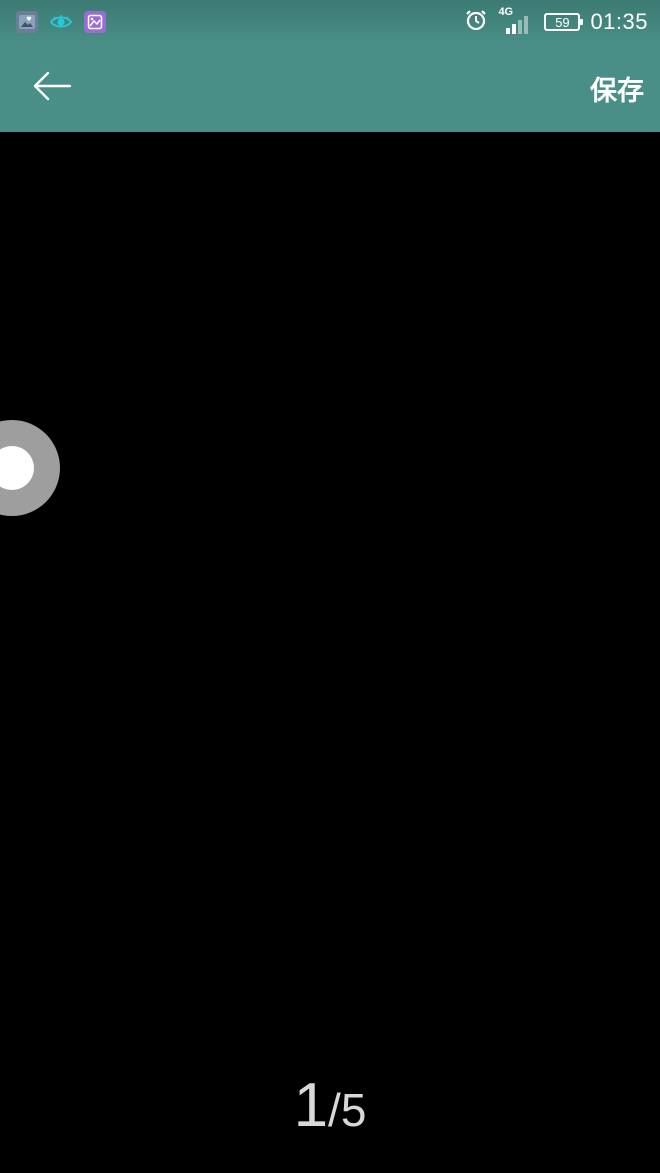 The width and height of the screenshot is (660, 1173). I want to click on status-bar: 4G 59 01:35, so click(330, 22).